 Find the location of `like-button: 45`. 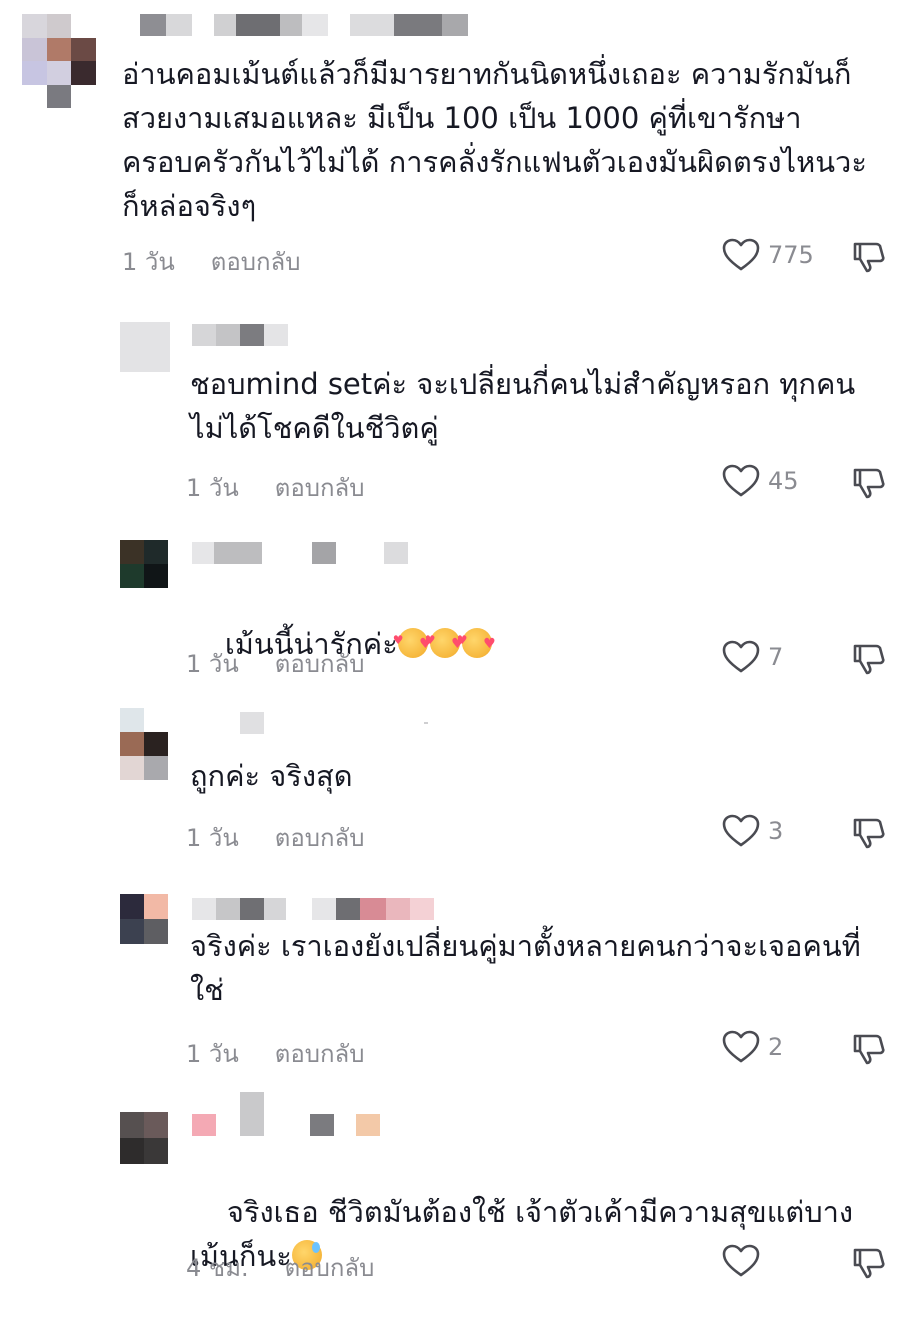

like-button: 45 is located at coordinates (760, 481).